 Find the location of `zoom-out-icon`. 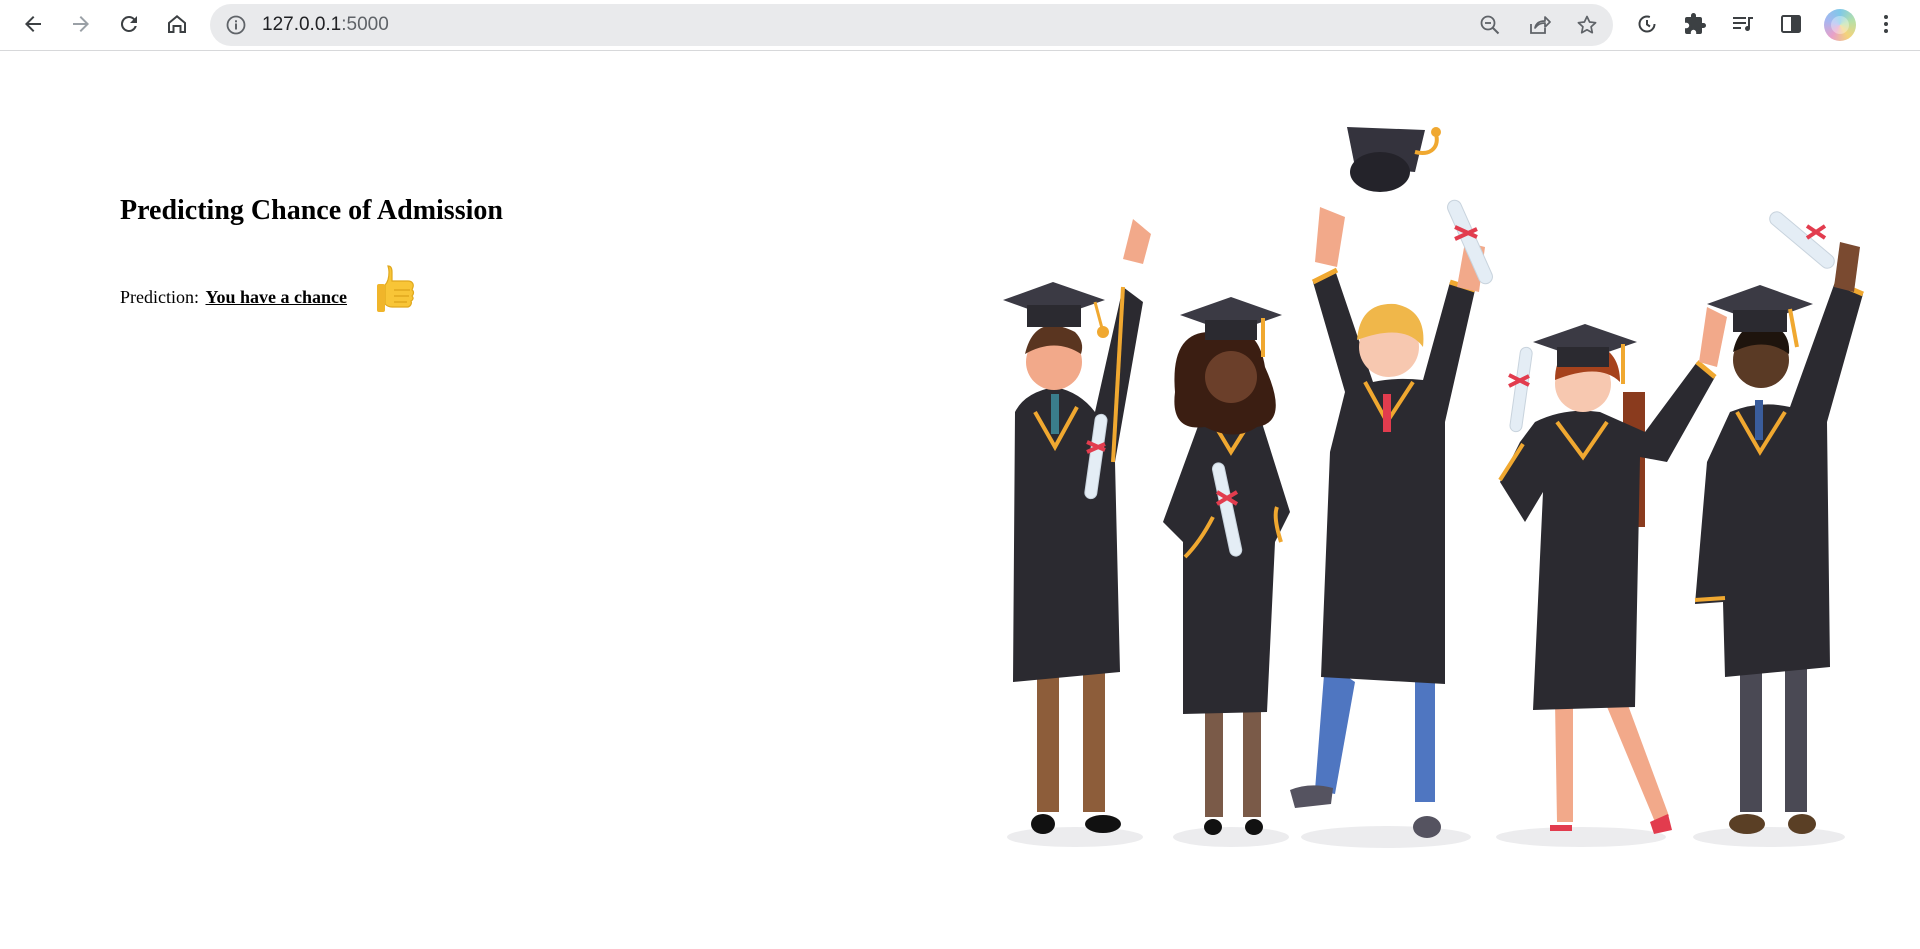

zoom-out-icon is located at coordinates (1490, 25).